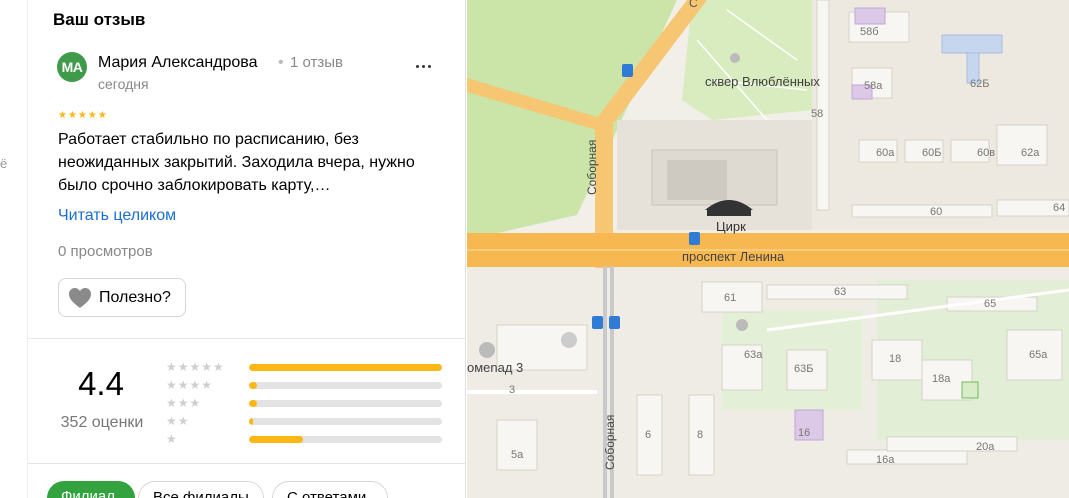 This screenshot has width=1069, height=498. Describe the element at coordinates (873, 86) in the screenshot. I see `house-number: 58а` at that location.